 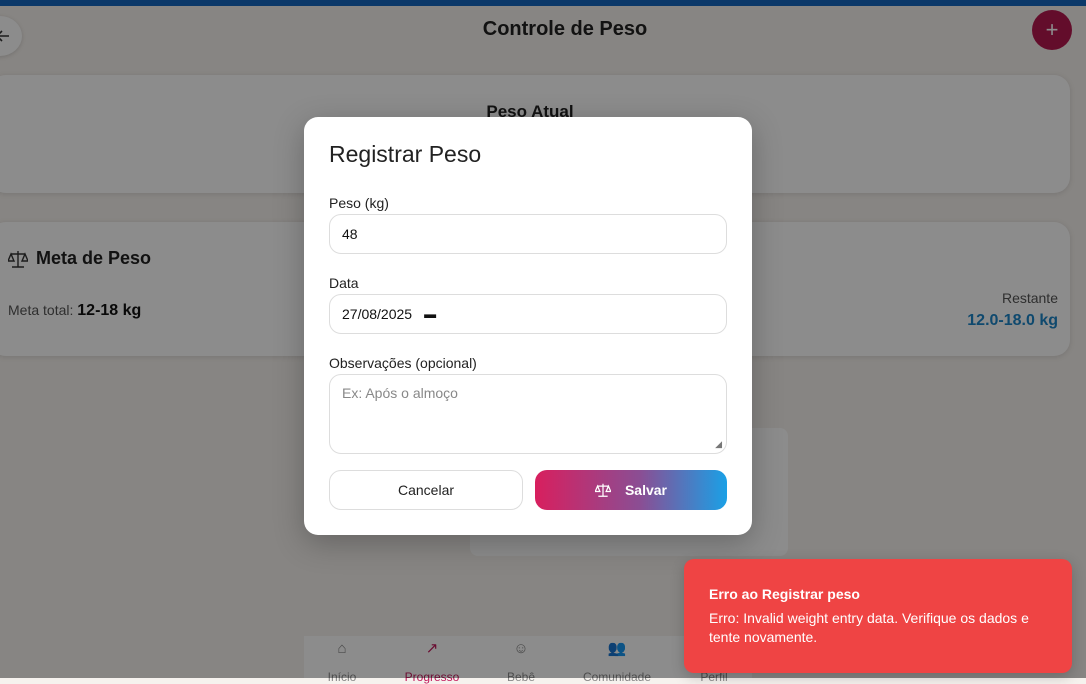 What do you see at coordinates (403, 363) in the screenshot?
I see `notes-label: Observações (opcional)` at bounding box center [403, 363].